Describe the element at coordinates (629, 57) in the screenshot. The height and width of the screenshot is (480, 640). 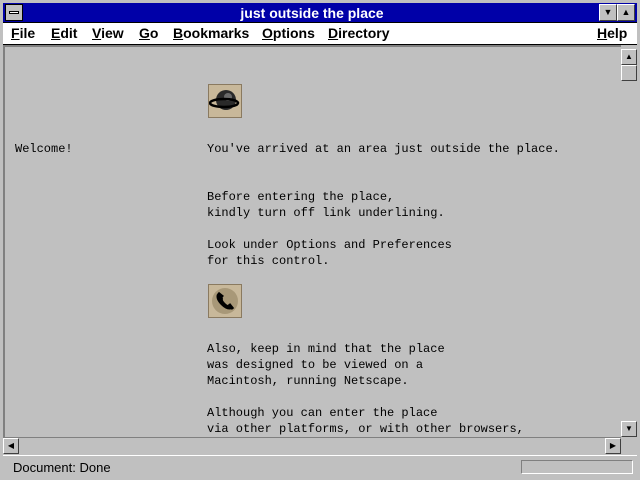
I see `scroll-up-button: ▲` at that location.